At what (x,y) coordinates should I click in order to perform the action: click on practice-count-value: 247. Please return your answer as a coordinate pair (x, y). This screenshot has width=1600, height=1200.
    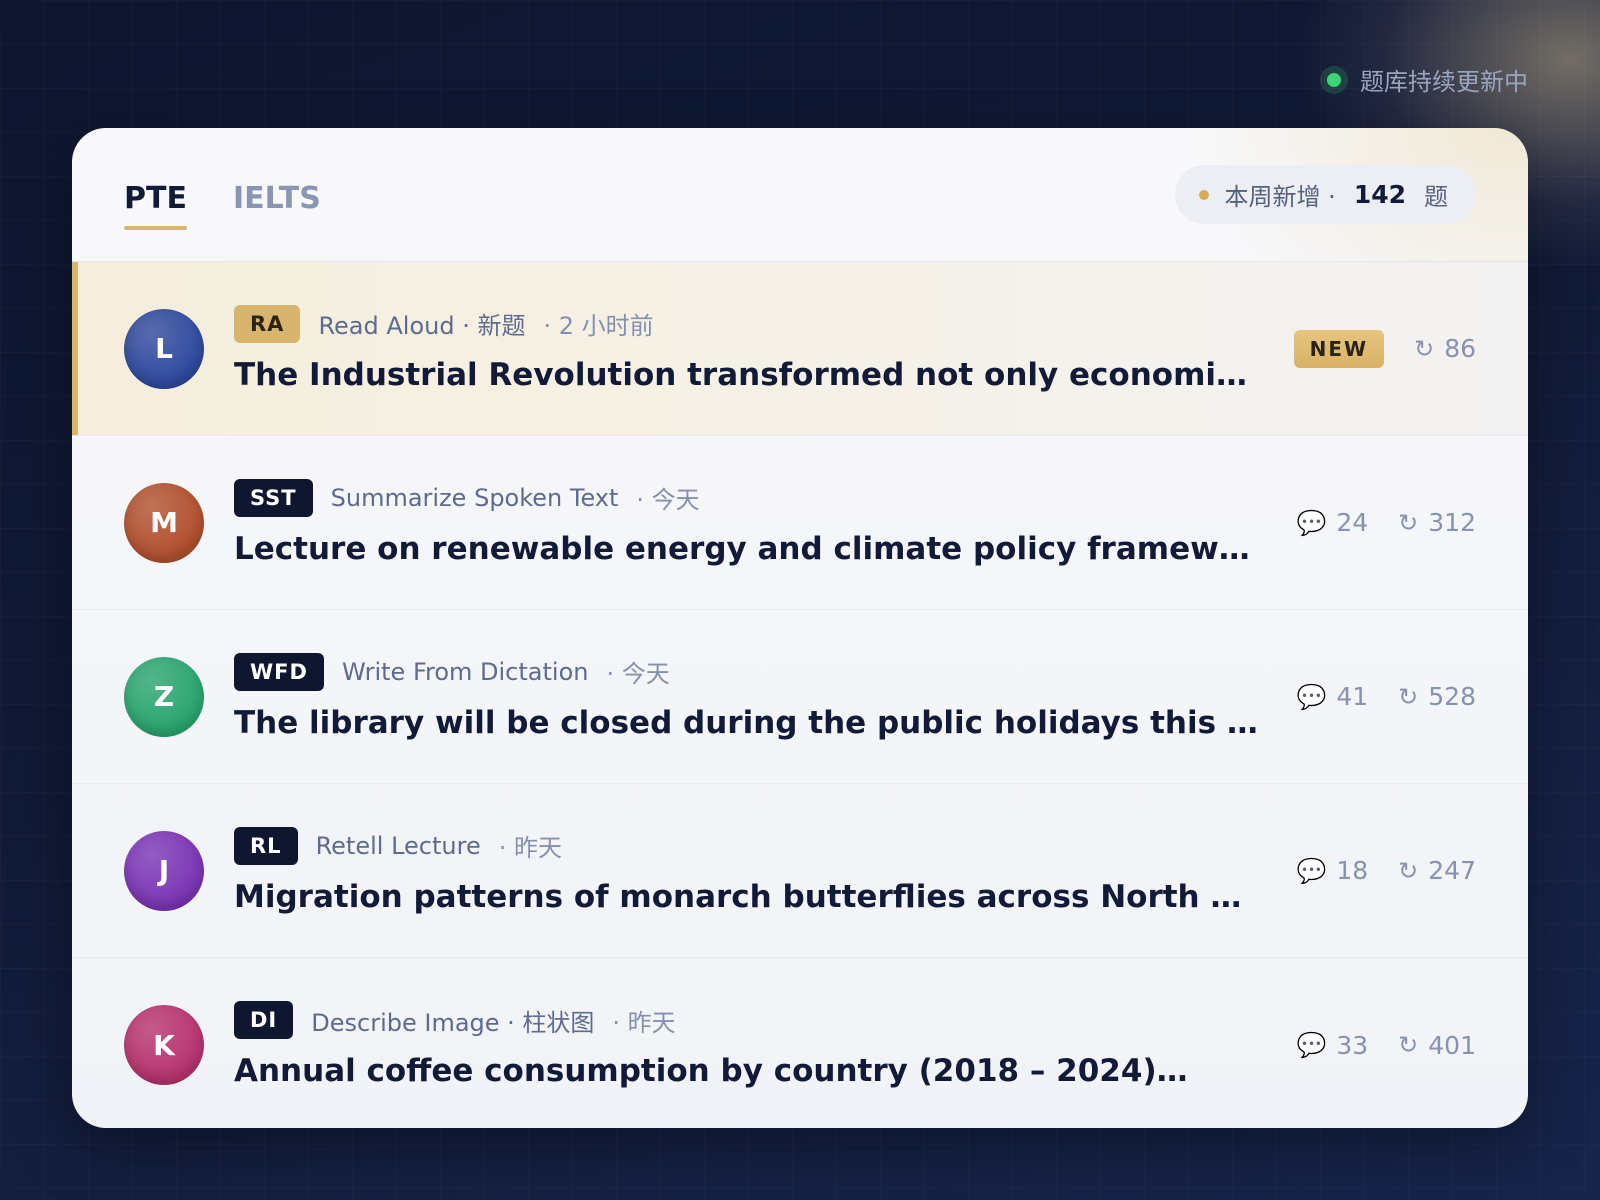
    Looking at the image, I should click on (1452, 870).